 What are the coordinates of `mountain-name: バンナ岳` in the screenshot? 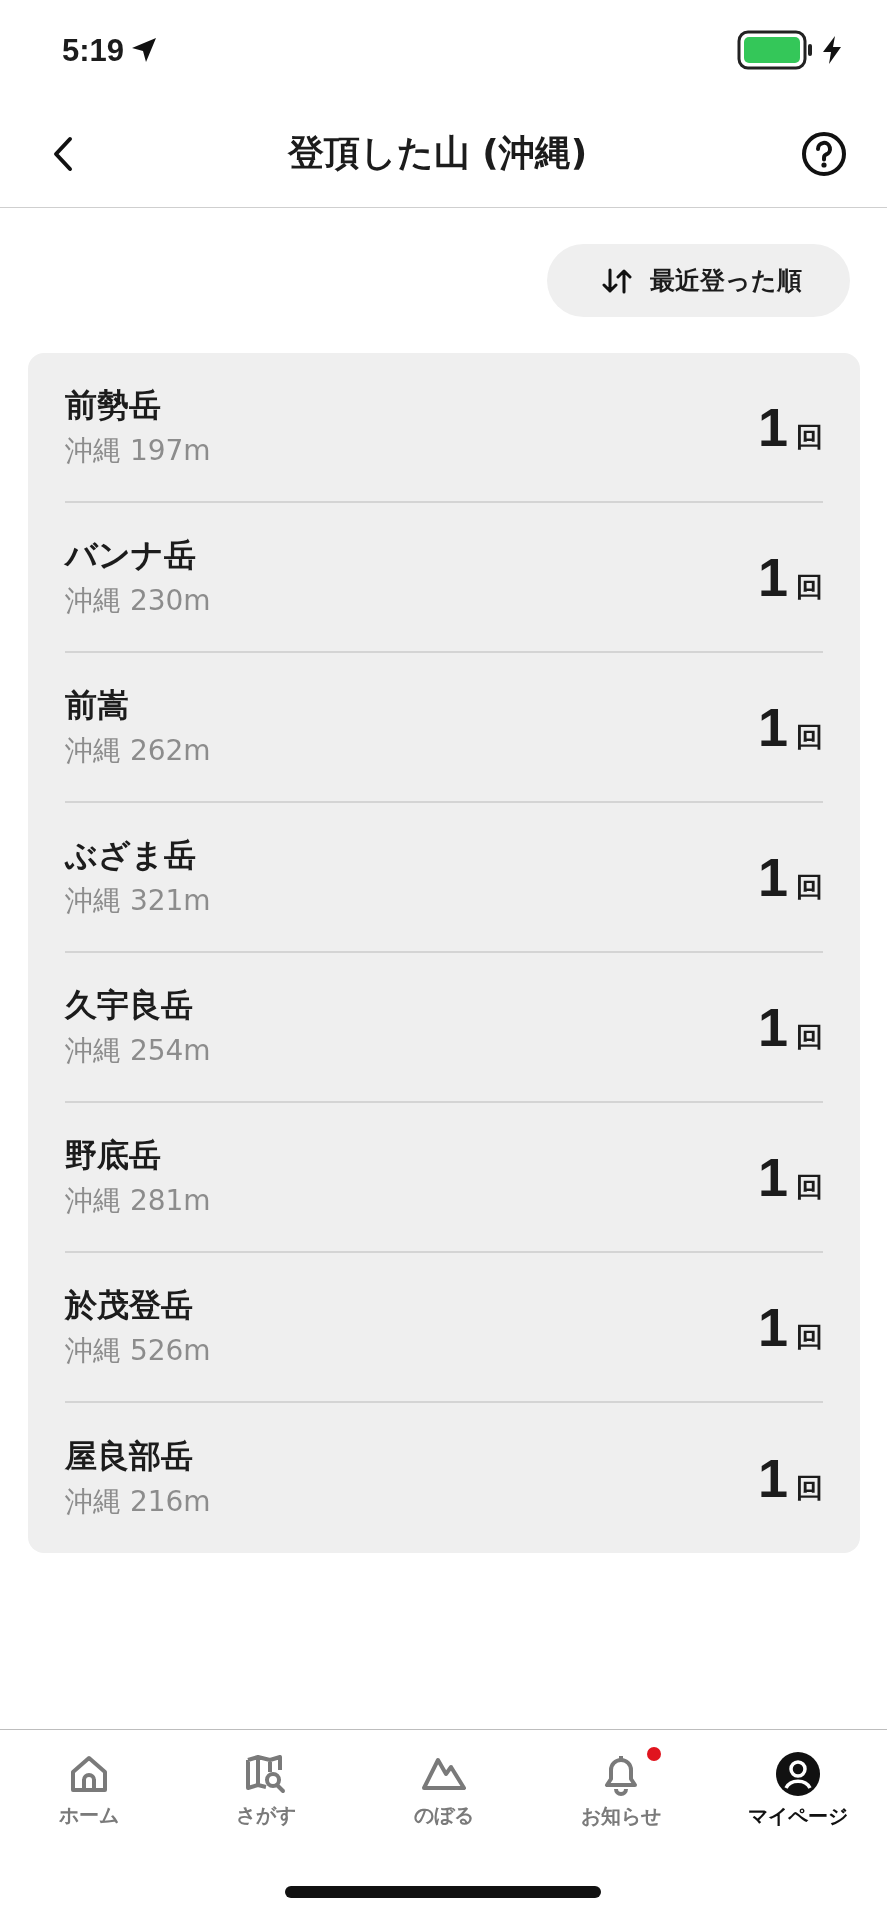 It's located at (138, 556).